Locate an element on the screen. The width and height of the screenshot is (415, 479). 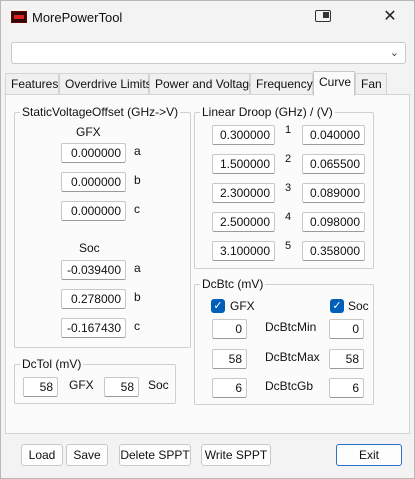
dctol-soc-input: 58 is located at coordinates (121, 387).